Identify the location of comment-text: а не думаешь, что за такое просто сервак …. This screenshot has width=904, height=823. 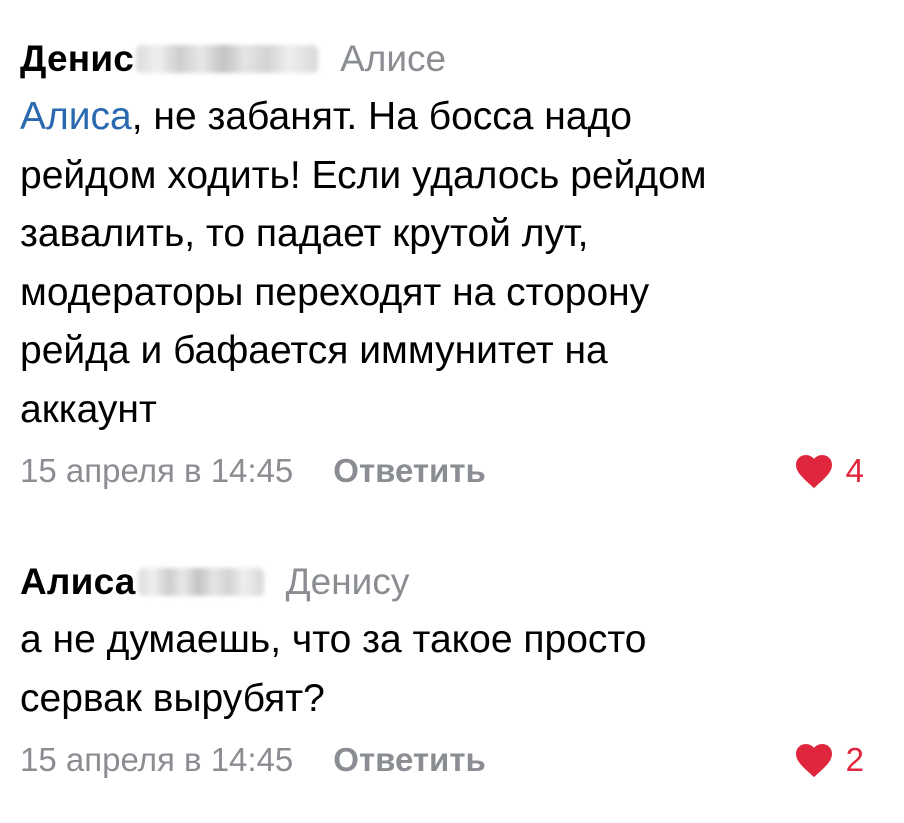
(442, 669).